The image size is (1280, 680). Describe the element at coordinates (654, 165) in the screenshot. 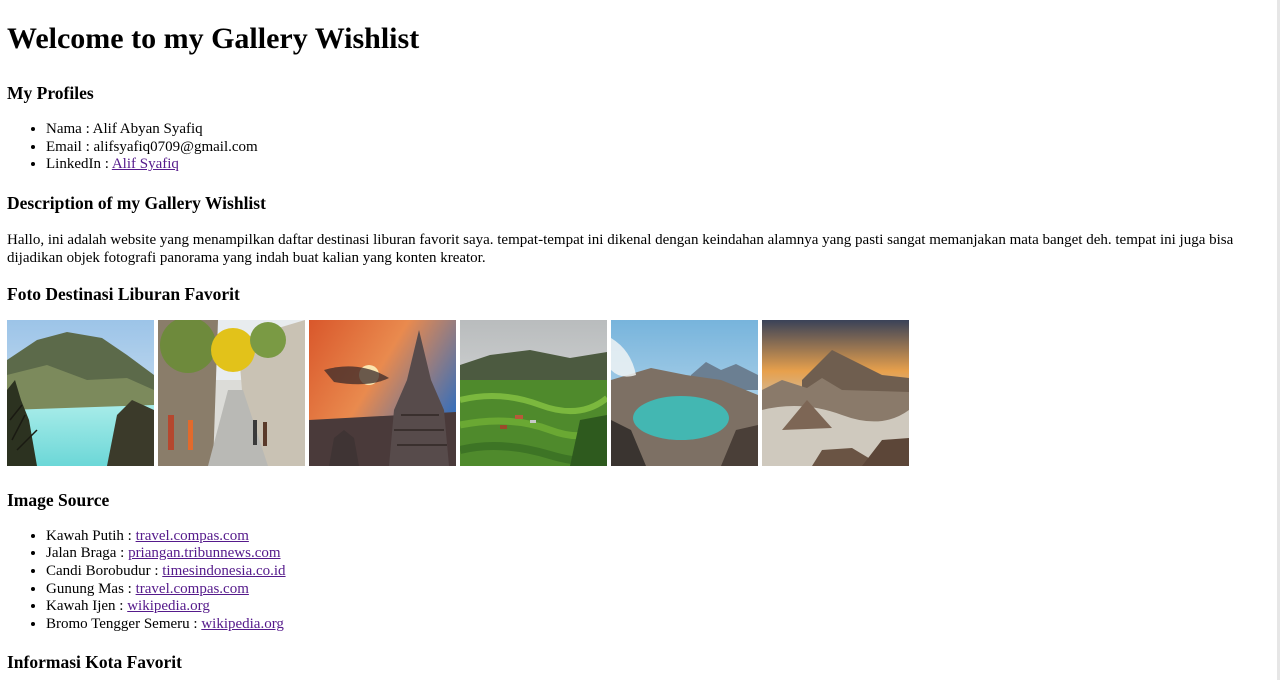

I see `list-item: LinkedIn : Alif Syafiq` at that location.